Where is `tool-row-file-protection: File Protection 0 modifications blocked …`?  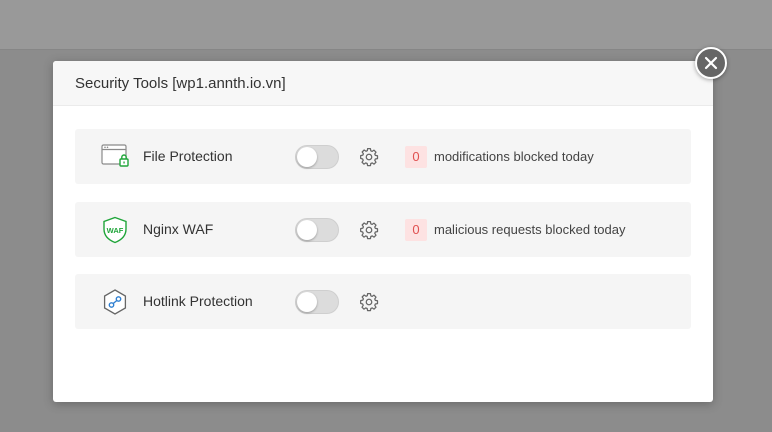
tool-row-file-protection: File Protection 0 modifications blocked … is located at coordinates (383, 156).